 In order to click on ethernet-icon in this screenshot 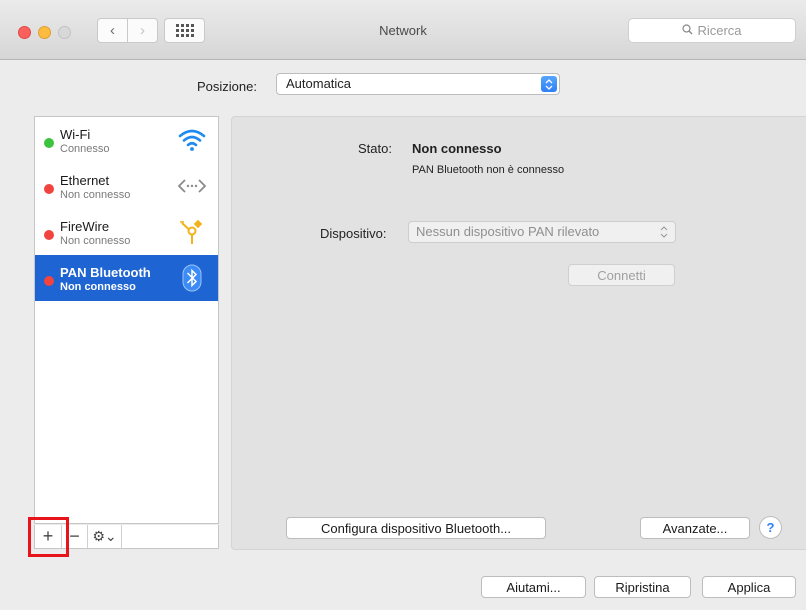, I will do `click(192, 186)`.